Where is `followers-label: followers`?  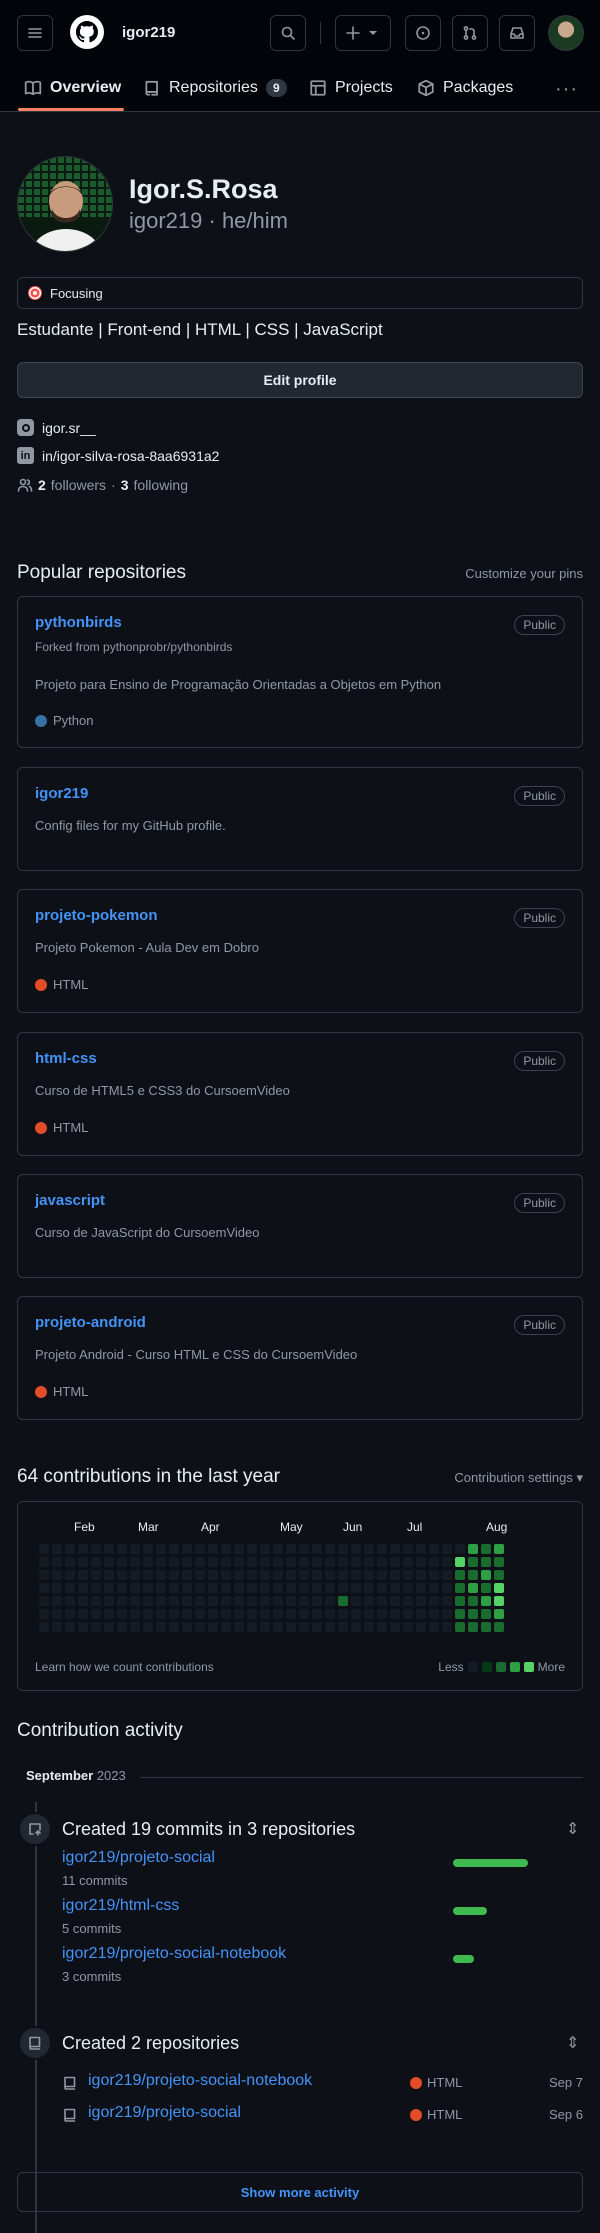 followers-label: followers is located at coordinates (78, 485).